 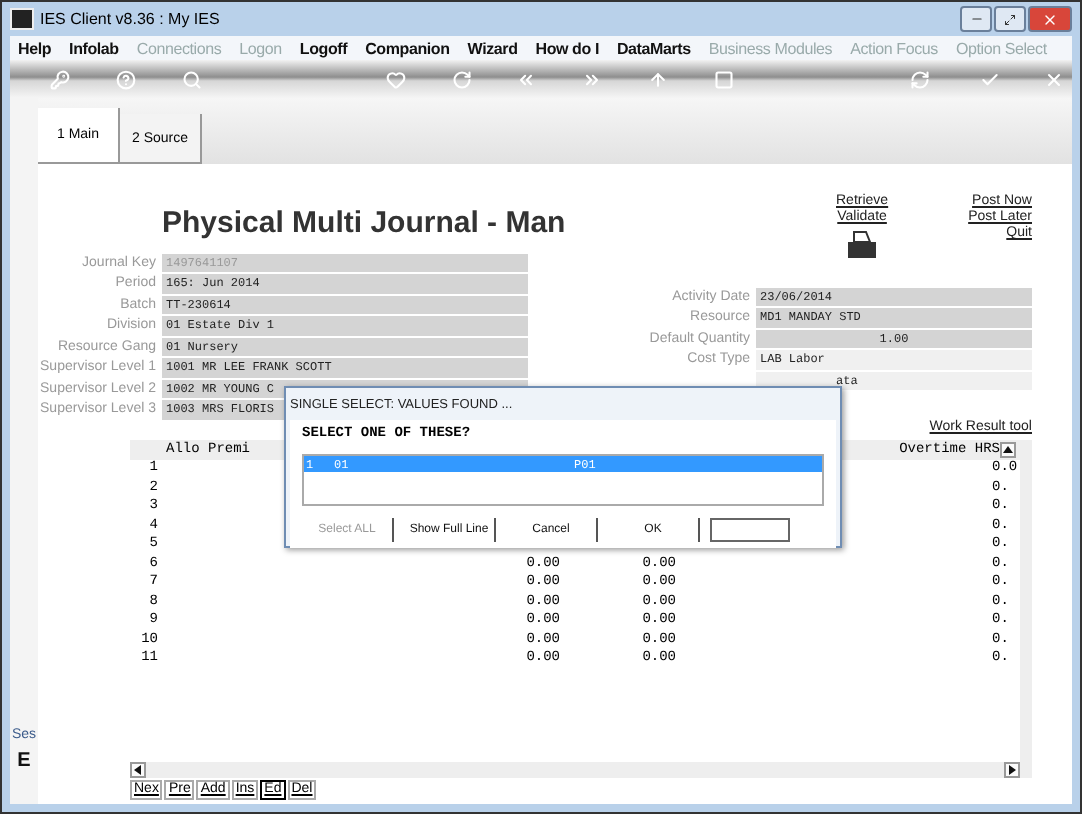 What do you see at coordinates (396, 79) in the screenshot?
I see `heart-icon` at bounding box center [396, 79].